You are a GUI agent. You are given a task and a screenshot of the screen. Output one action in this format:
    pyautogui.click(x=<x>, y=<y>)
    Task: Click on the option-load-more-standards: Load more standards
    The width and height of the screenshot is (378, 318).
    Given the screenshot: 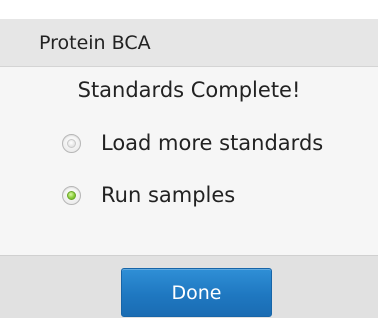 What is the action you would take?
    pyautogui.click(x=192, y=143)
    